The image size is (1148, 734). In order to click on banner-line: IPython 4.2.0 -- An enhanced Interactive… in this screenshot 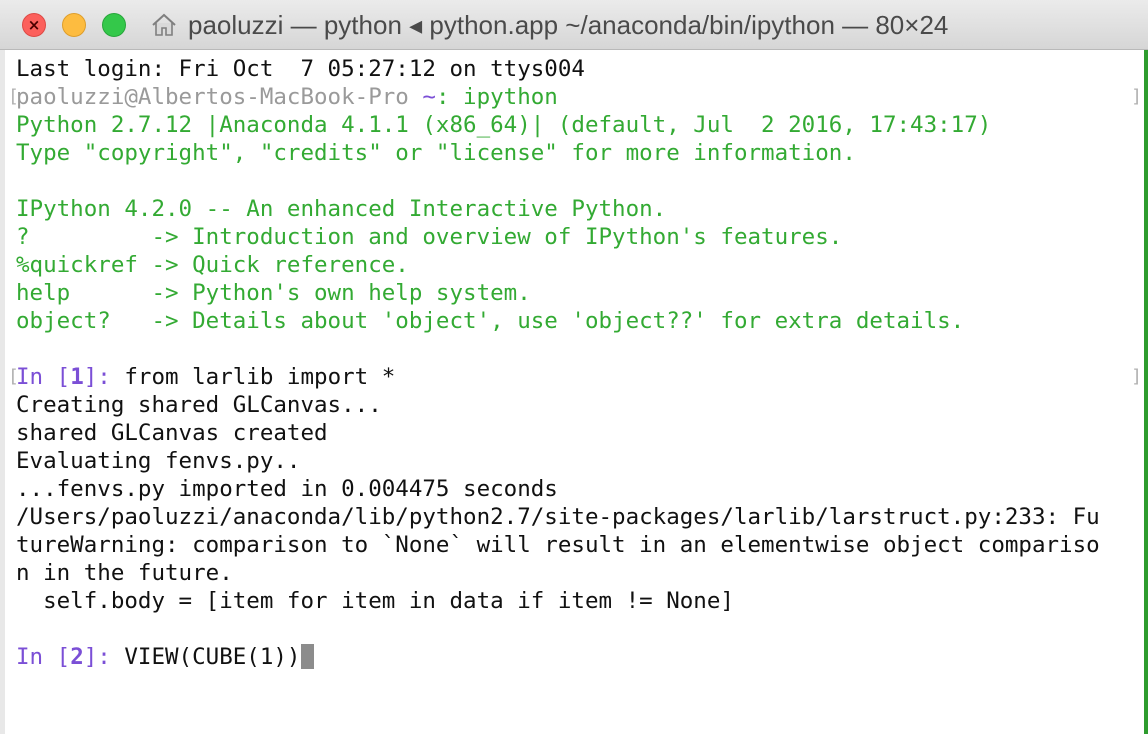, I will do `click(341, 209)`.